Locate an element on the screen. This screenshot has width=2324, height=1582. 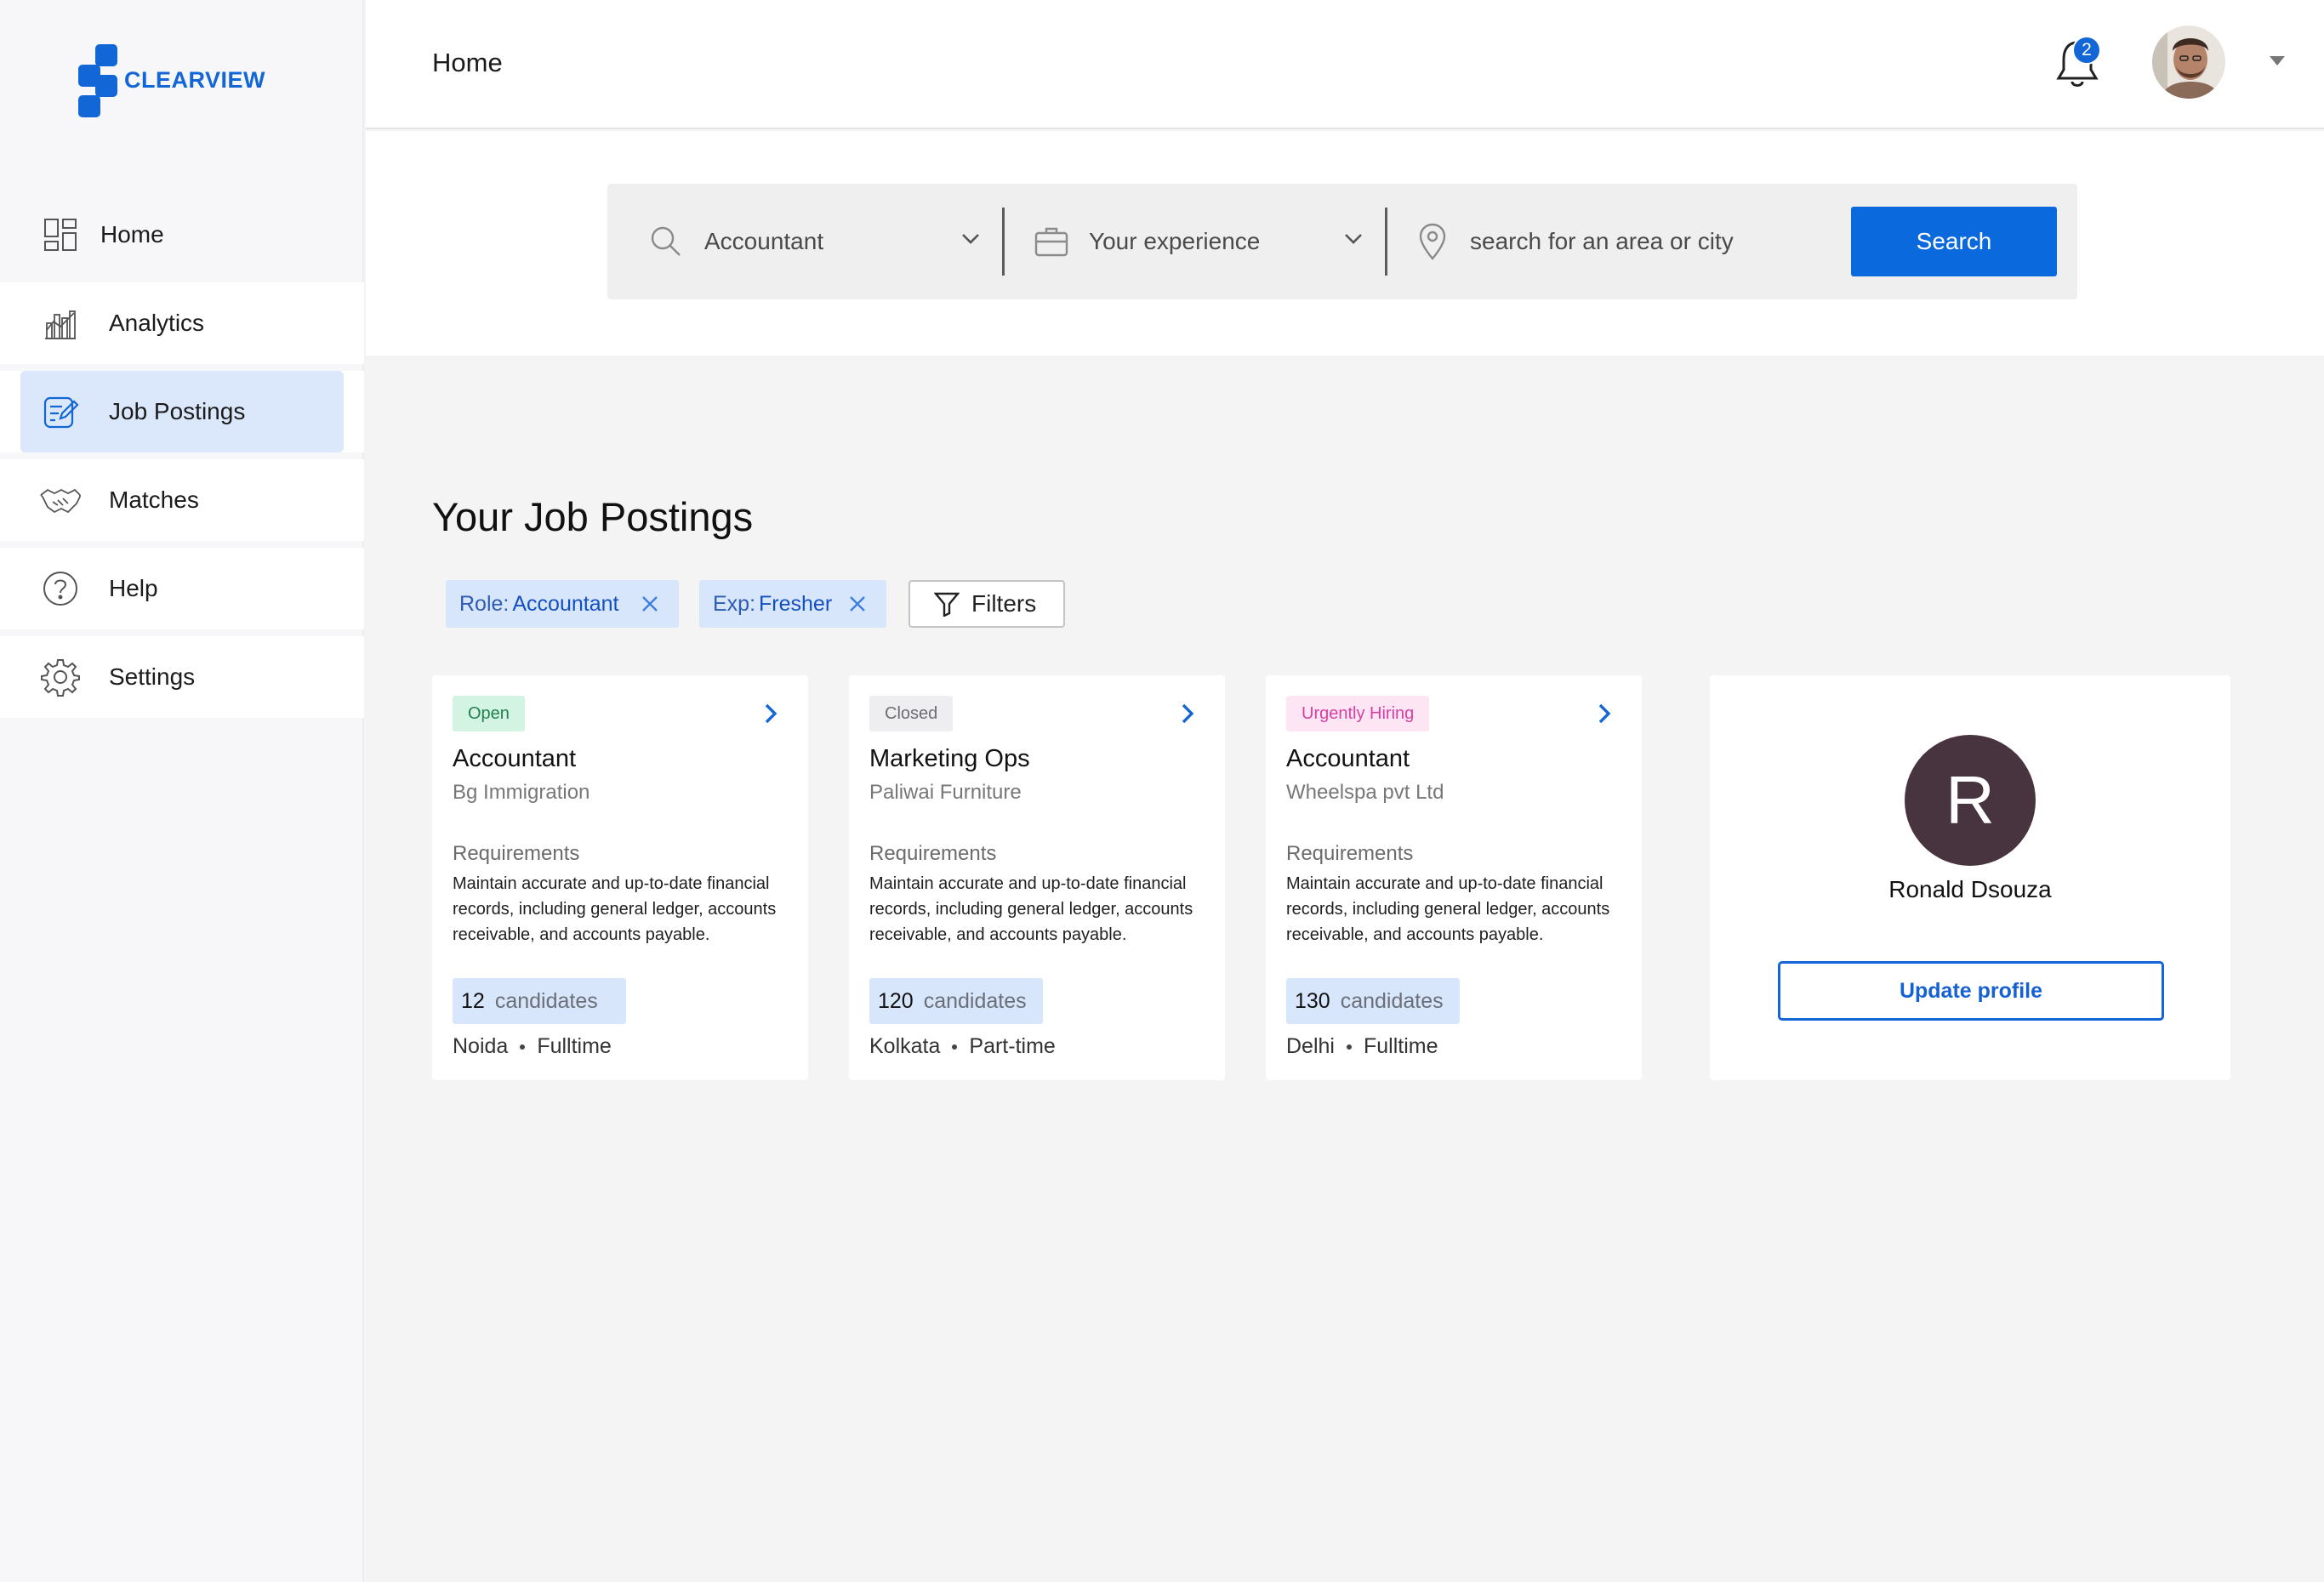
profile-name: Ronald Dsouza is located at coordinates (1970, 889).